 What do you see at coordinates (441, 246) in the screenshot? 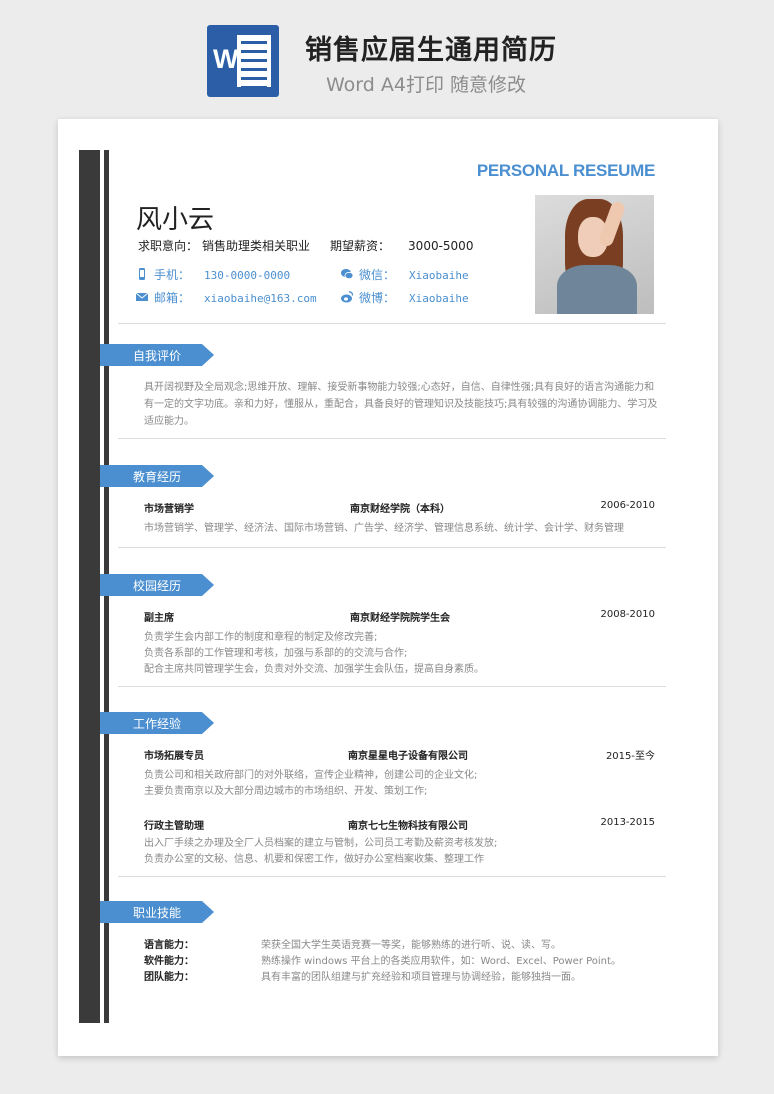
I see `salary-value: 3000-5000` at bounding box center [441, 246].